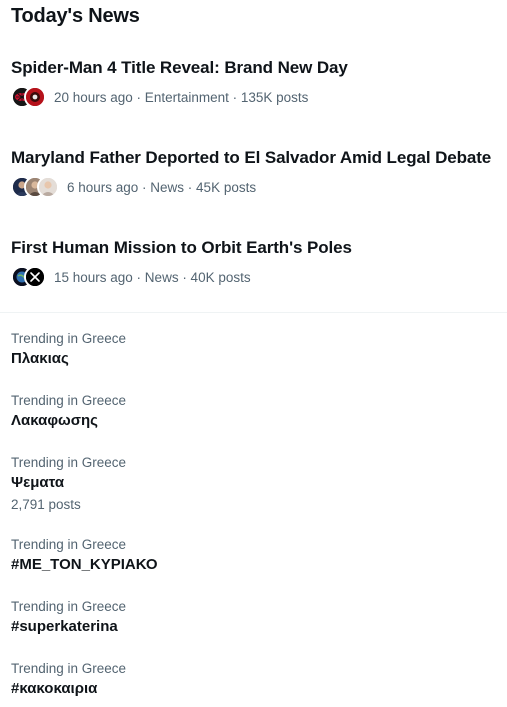  I want to click on section-title: Today's News, so click(75, 16).